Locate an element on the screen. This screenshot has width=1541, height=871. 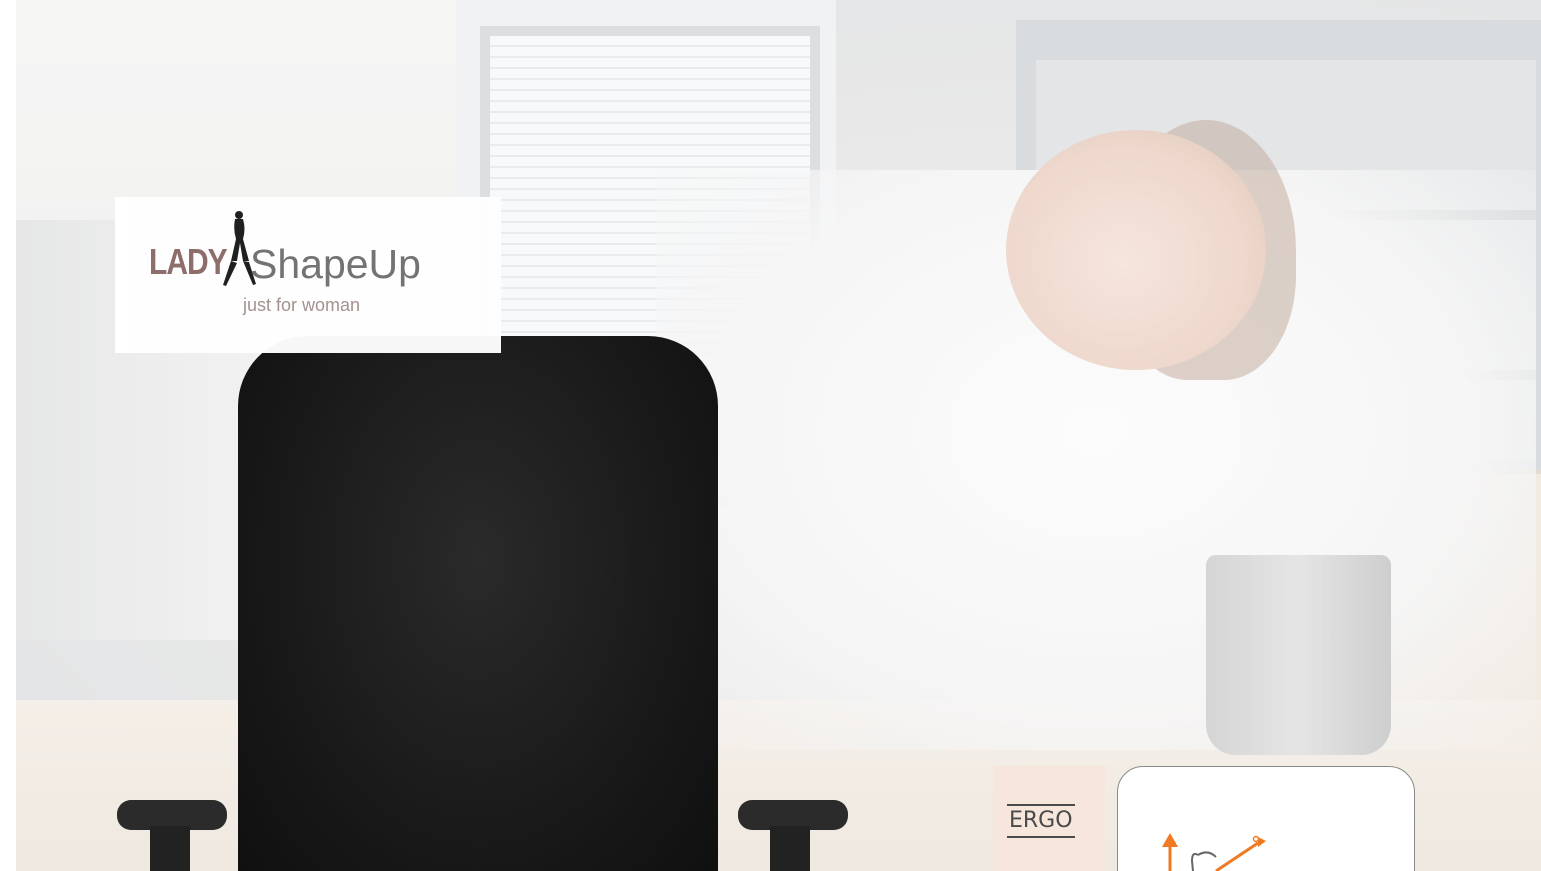
chair-armrest-left-post is located at coordinates (170, 848).